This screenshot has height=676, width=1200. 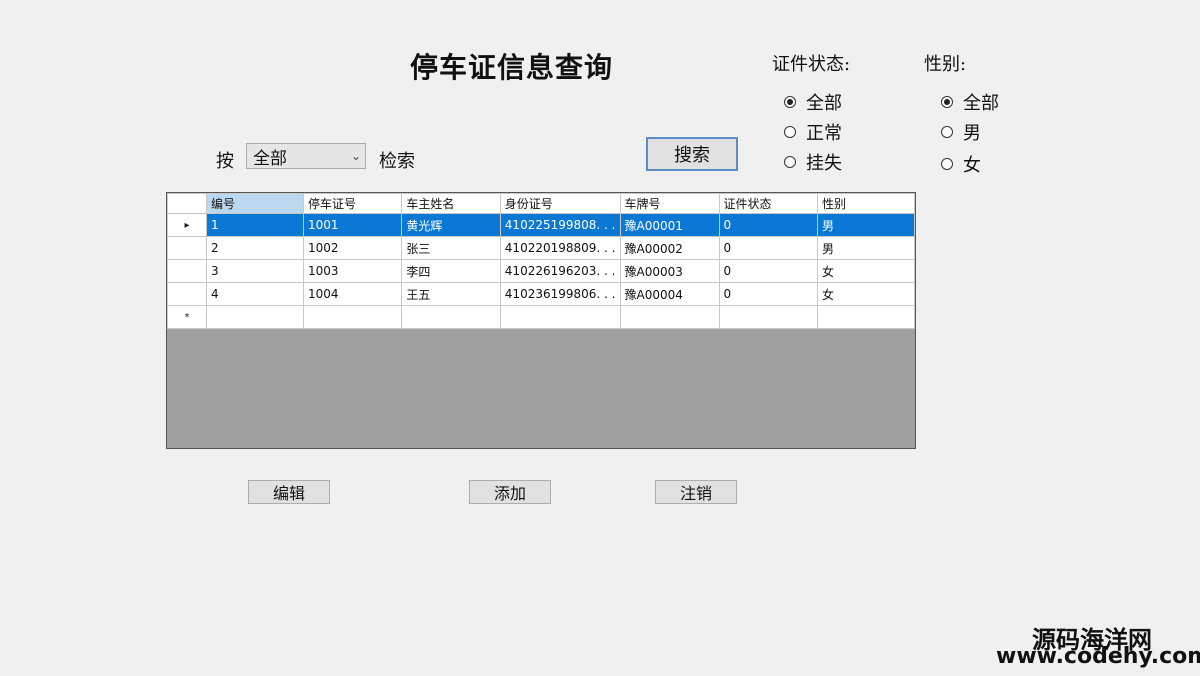 What do you see at coordinates (512, 67) in the screenshot?
I see `page-title: 停车证信息查询` at bounding box center [512, 67].